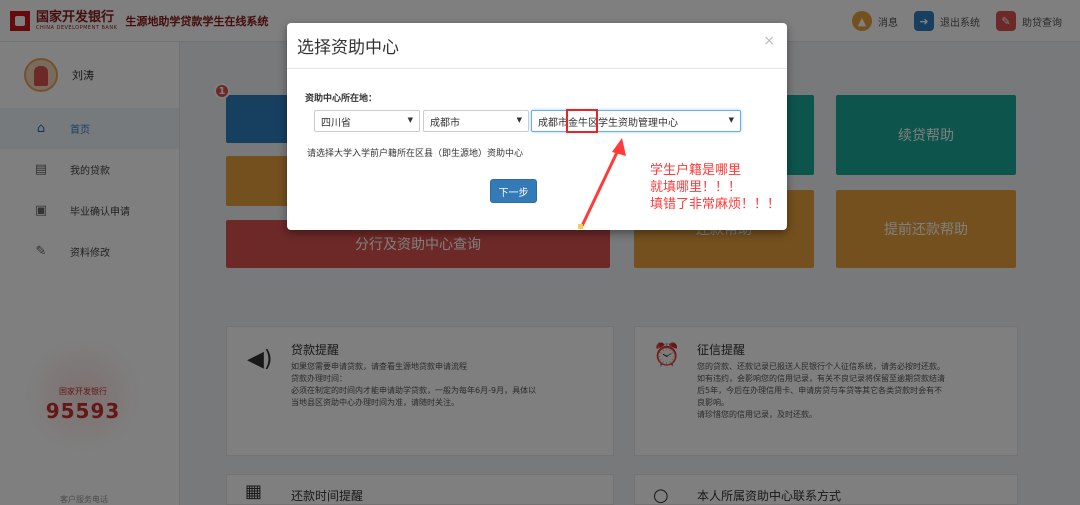 This screenshot has height=505, width=1080. I want to click on annotation-line: 学生户籍是哪里, so click(696, 170).